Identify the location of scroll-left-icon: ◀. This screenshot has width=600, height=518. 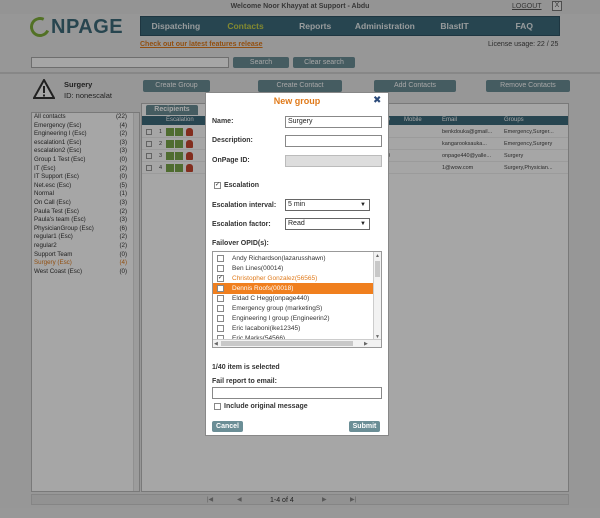
(216, 344).